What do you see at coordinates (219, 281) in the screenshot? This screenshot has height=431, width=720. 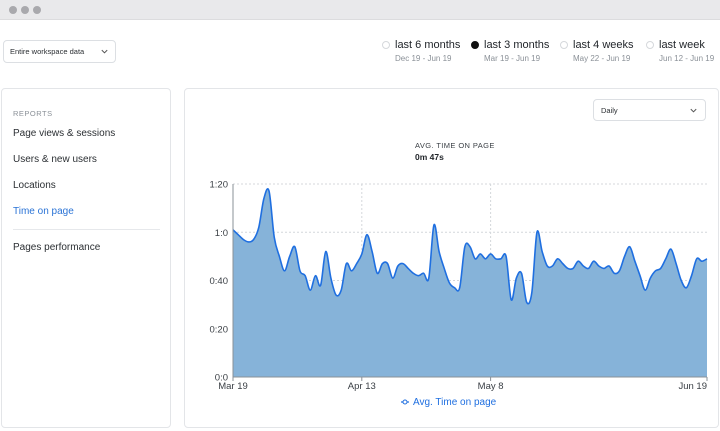 I see `y-tick-label: 0:40` at bounding box center [219, 281].